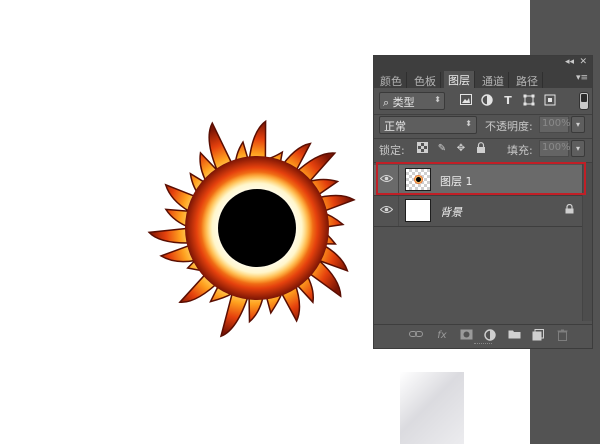  What do you see at coordinates (442, 336) in the screenshot?
I see `fx-icon: fx` at bounding box center [442, 336].